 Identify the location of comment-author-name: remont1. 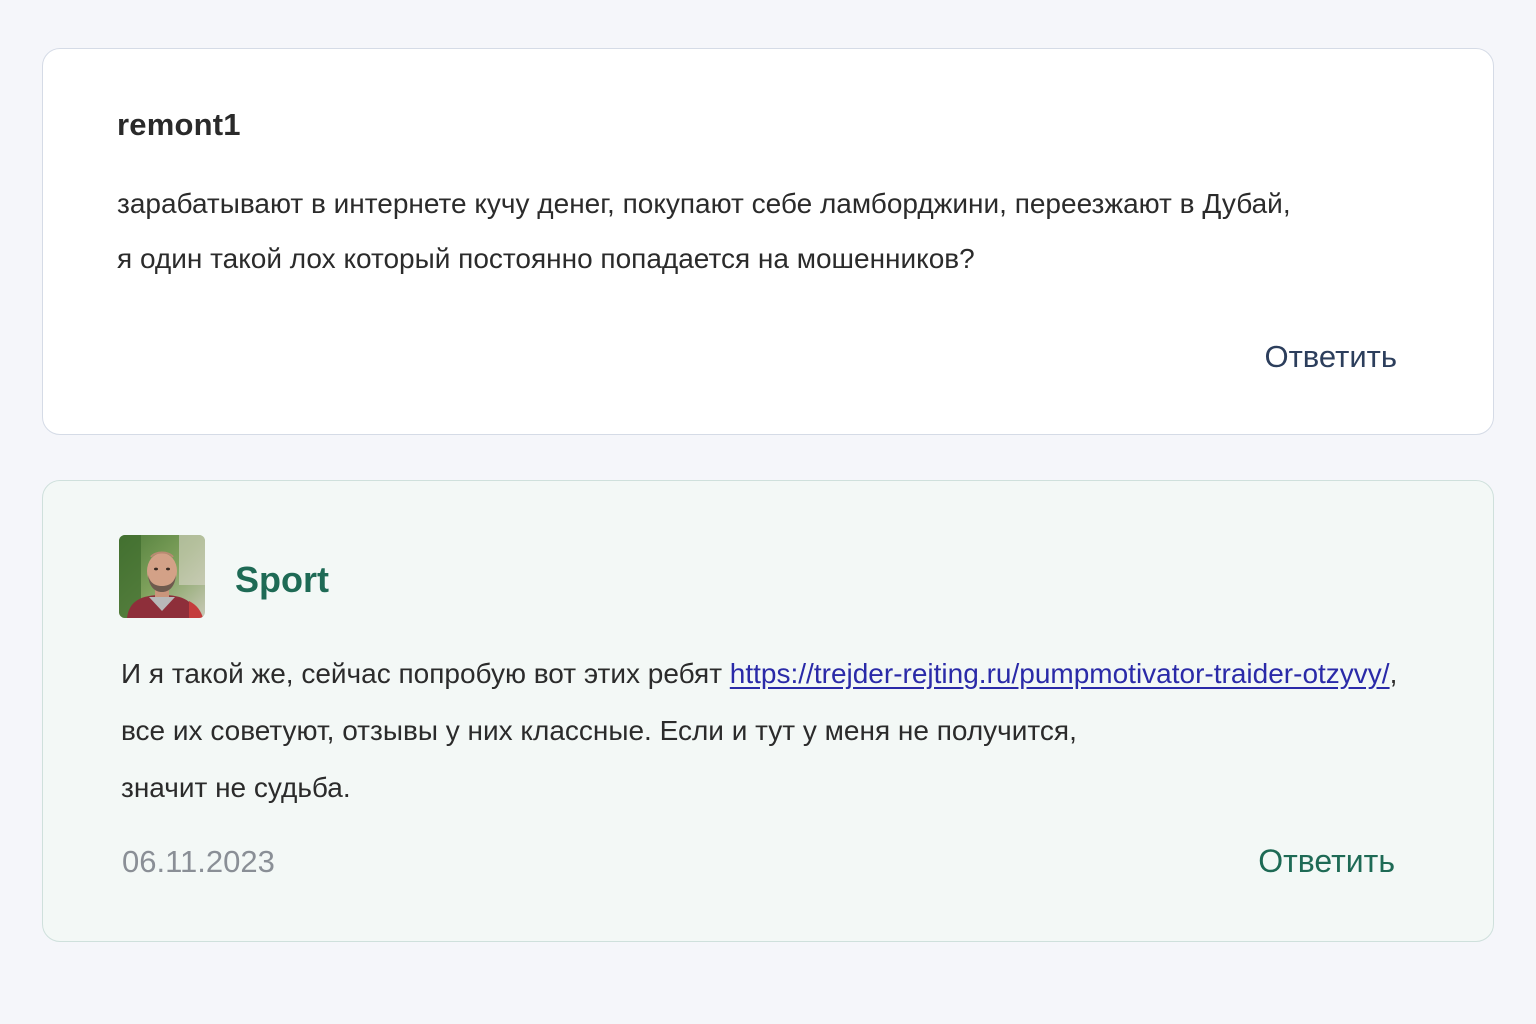
(179, 124).